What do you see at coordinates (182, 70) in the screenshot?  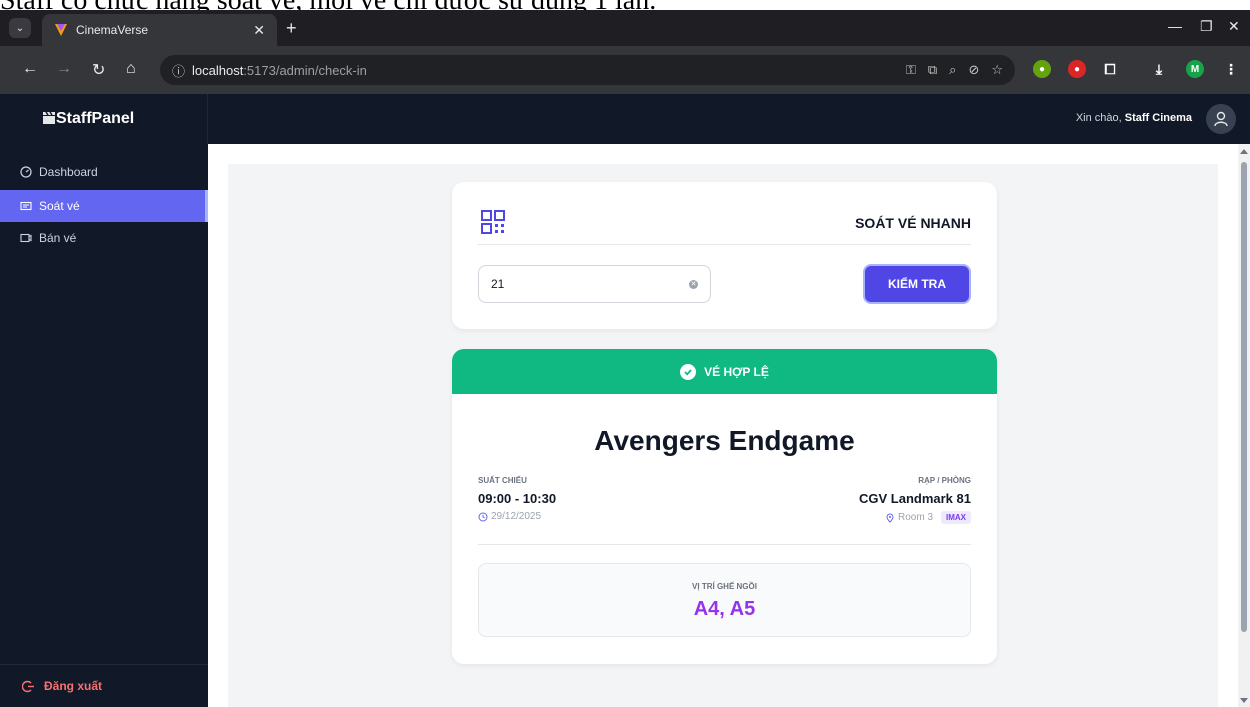 I see `site-info-icon: ⓘ` at bounding box center [182, 70].